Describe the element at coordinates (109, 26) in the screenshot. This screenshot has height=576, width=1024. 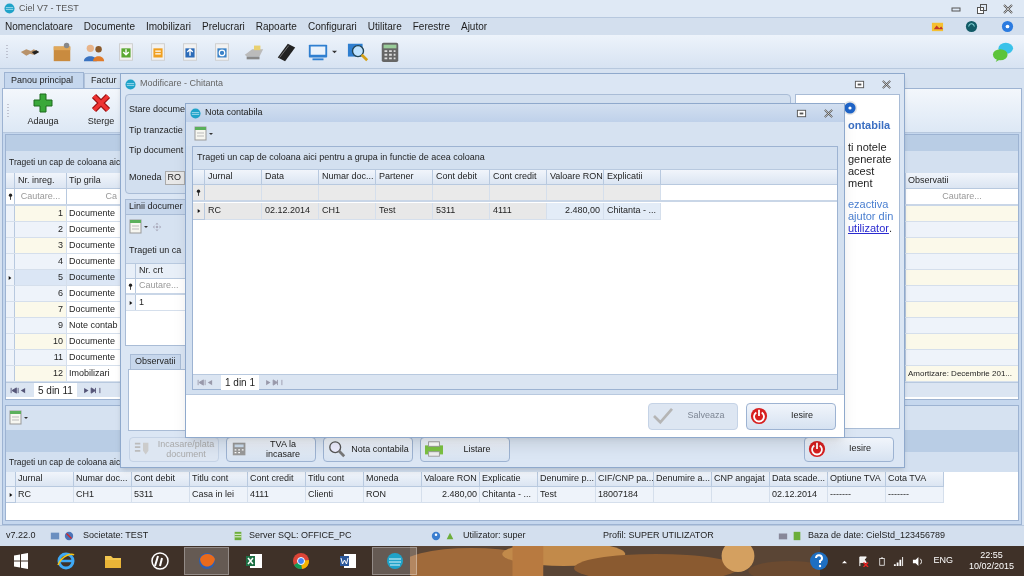
I see `menu-item: Documente` at that location.